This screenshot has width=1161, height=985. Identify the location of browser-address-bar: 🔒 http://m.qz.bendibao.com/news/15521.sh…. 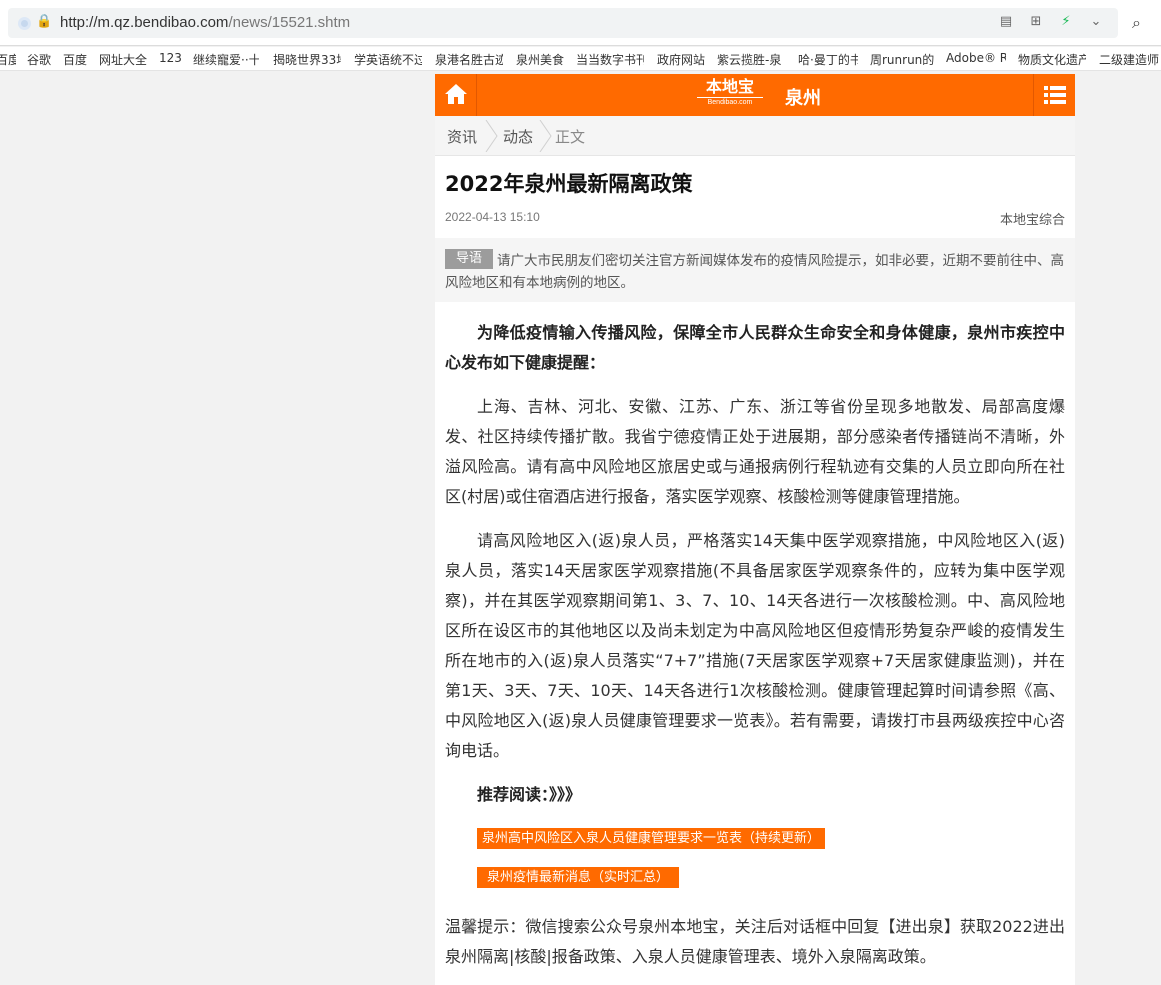
(580, 23).